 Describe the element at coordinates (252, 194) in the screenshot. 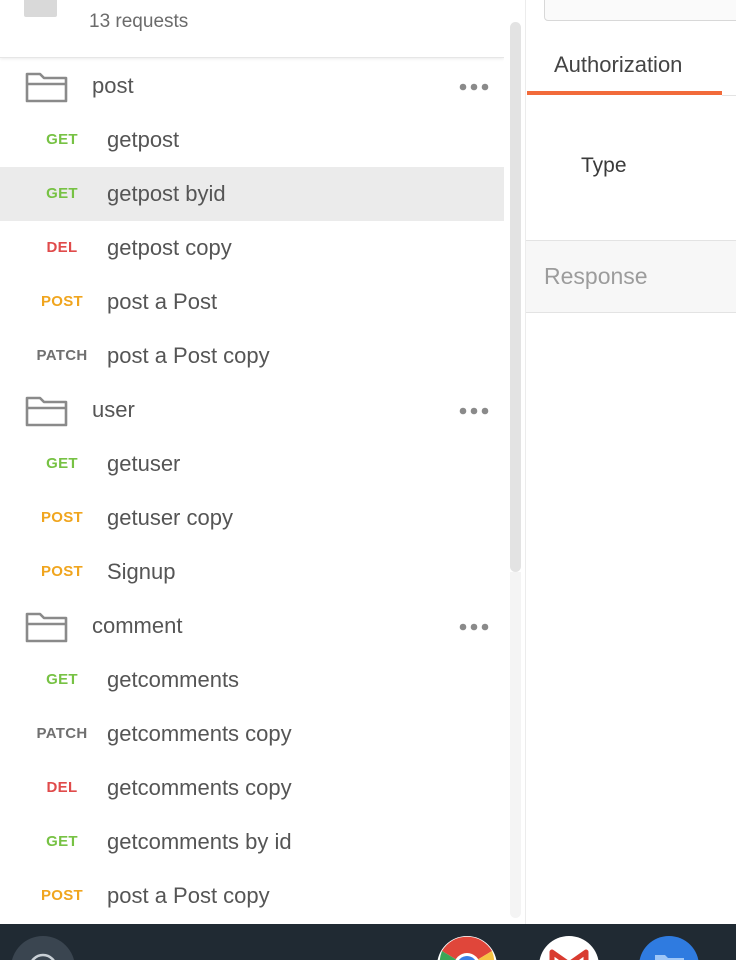

I see `request-row: GET getpost byid` at that location.